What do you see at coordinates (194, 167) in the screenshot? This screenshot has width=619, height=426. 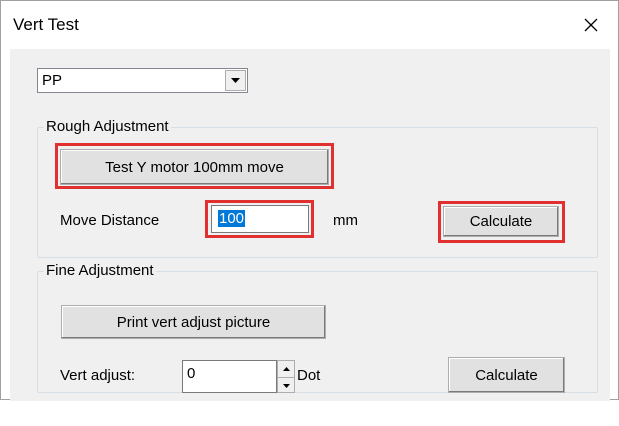 I see `test-y-motor-button: Test Y motor 100mm move` at bounding box center [194, 167].